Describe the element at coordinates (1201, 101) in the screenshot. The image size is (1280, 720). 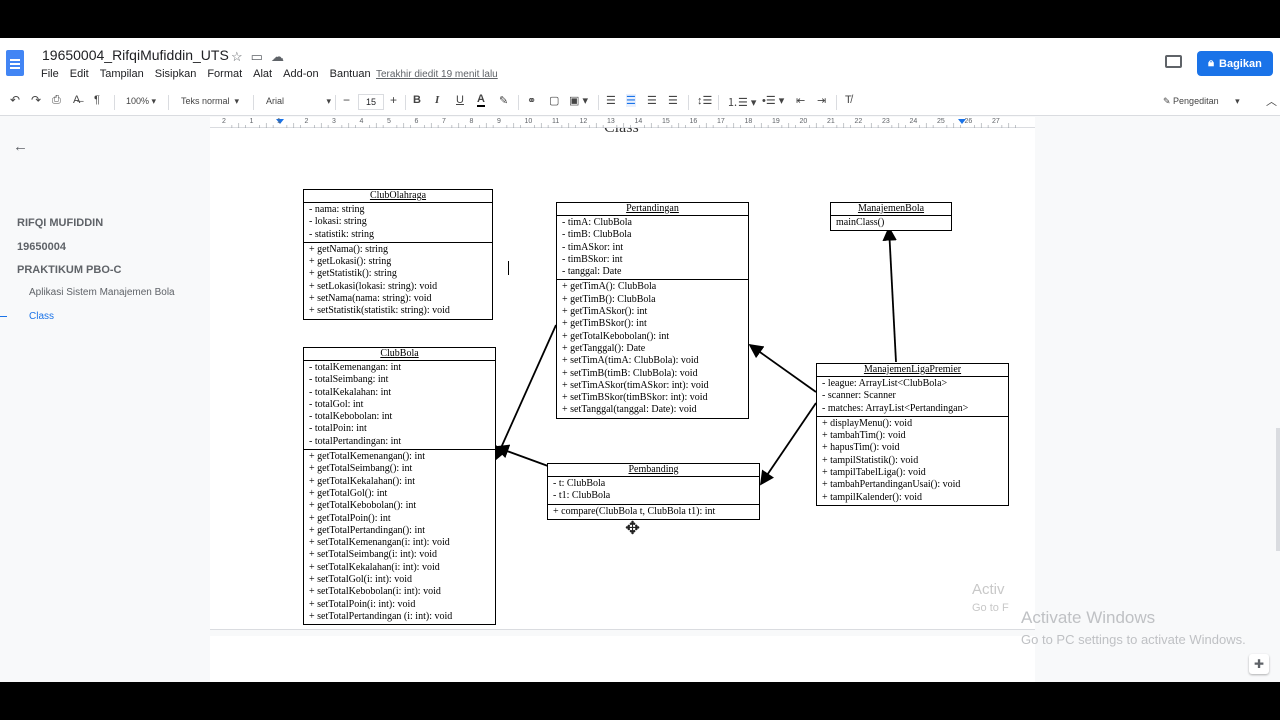
I see `editing-mode-select: ✎ Pengeditan ▾` at that location.